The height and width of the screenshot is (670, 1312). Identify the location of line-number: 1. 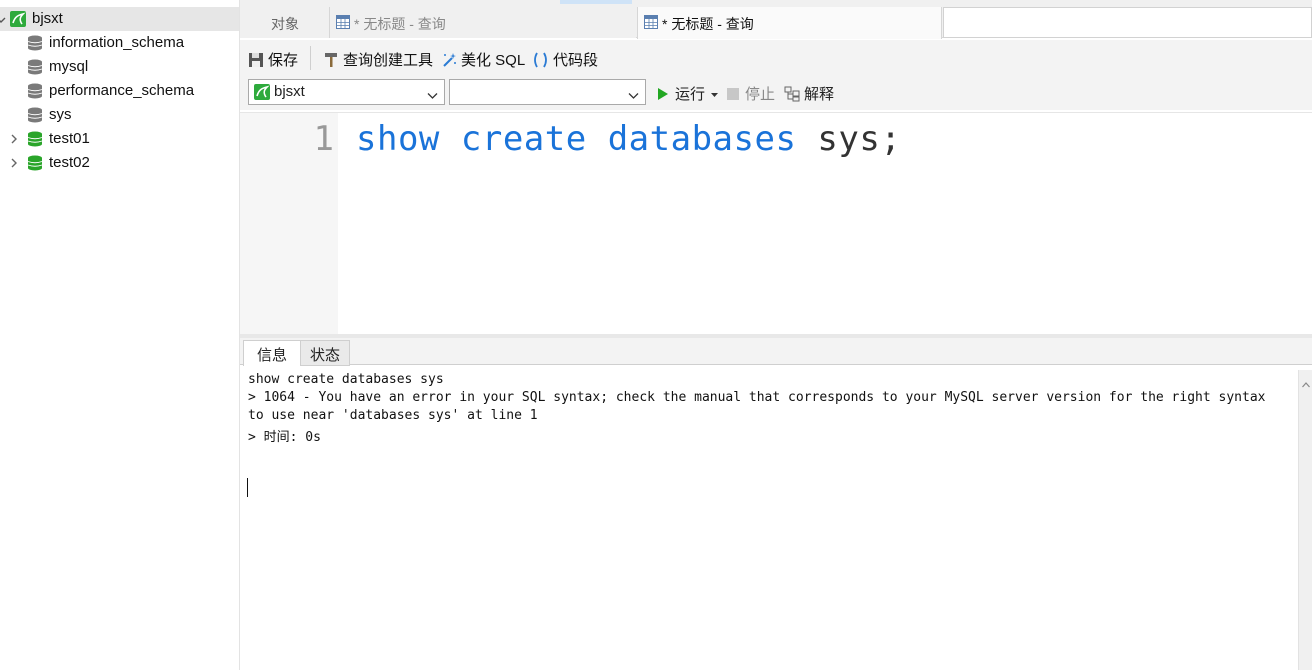
(323, 139).